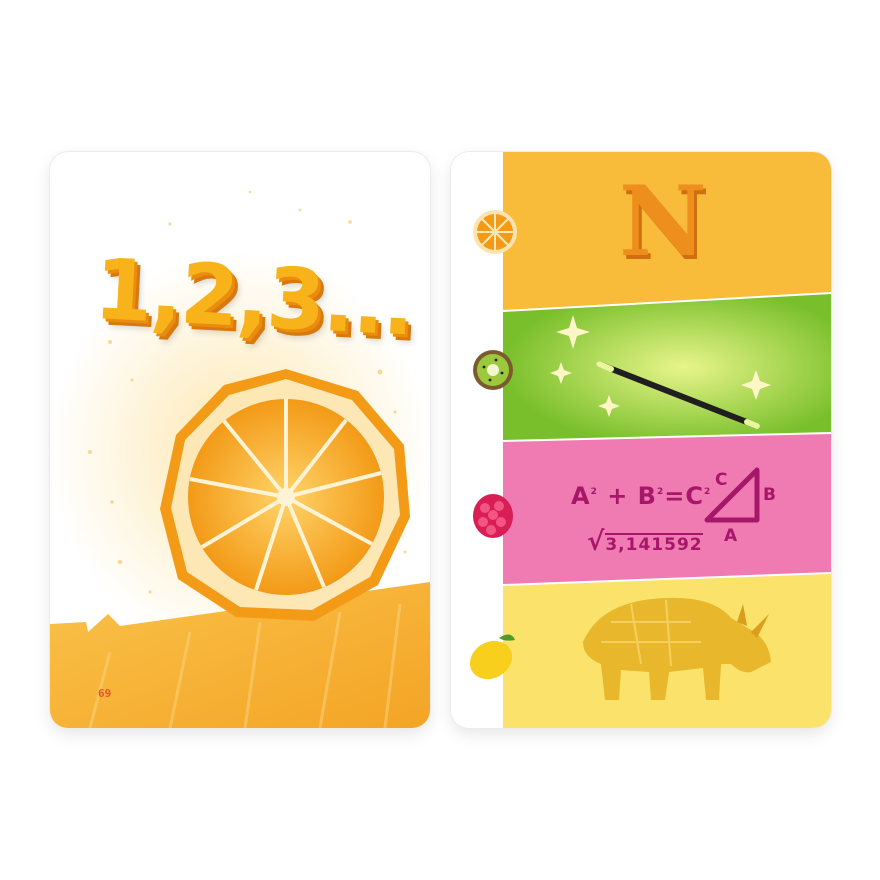 This screenshot has width=880, height=880. What do you see at coordinates (663, 221) in the screenshot?
I see `letter-n: N` at bounding box center [663, 221].